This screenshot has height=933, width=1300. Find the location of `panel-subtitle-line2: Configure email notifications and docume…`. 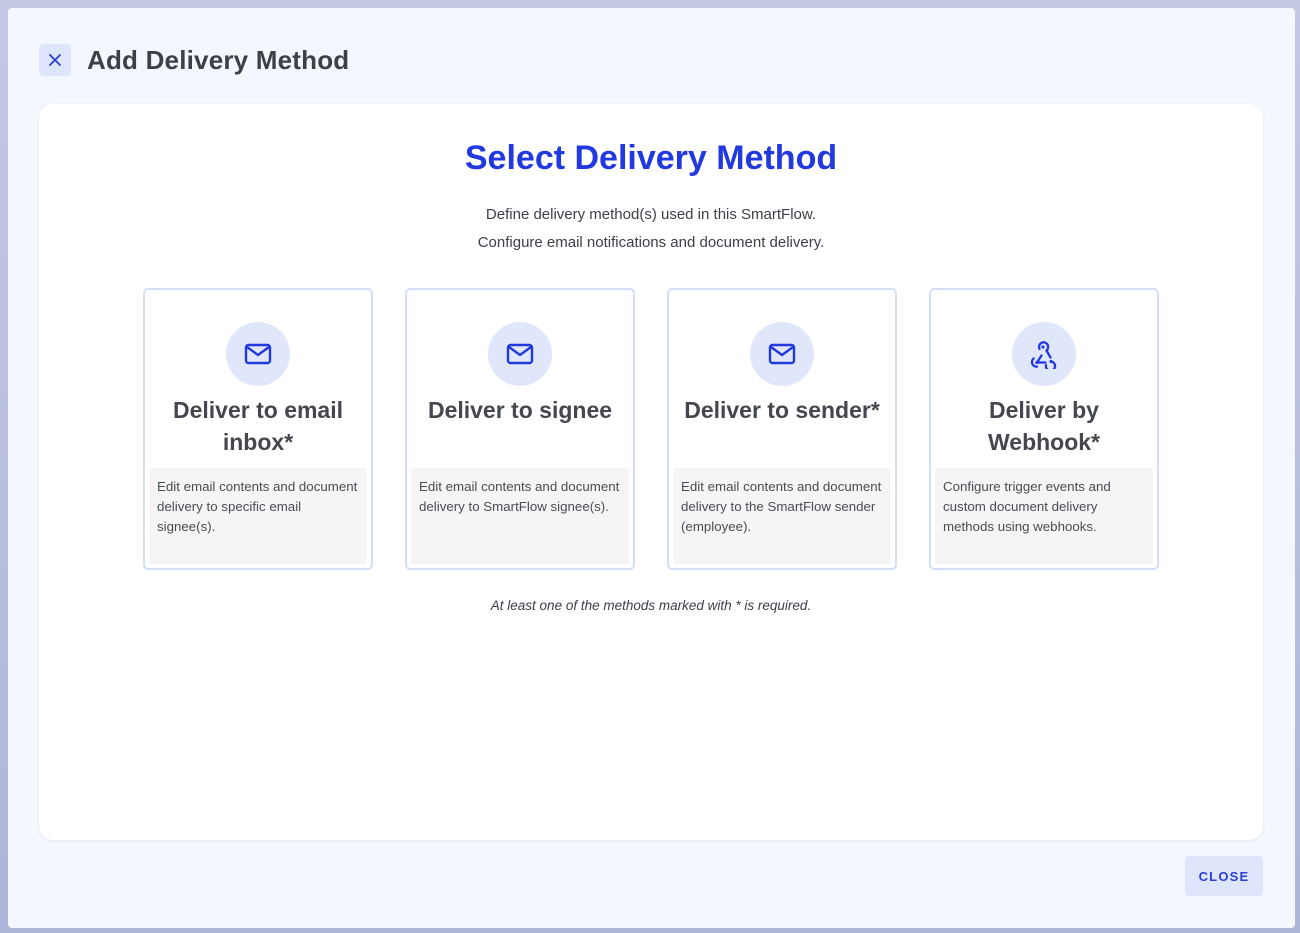

panel-subtitle-line2: Configure email notifications and docume… is located at coordinates (651, 242).